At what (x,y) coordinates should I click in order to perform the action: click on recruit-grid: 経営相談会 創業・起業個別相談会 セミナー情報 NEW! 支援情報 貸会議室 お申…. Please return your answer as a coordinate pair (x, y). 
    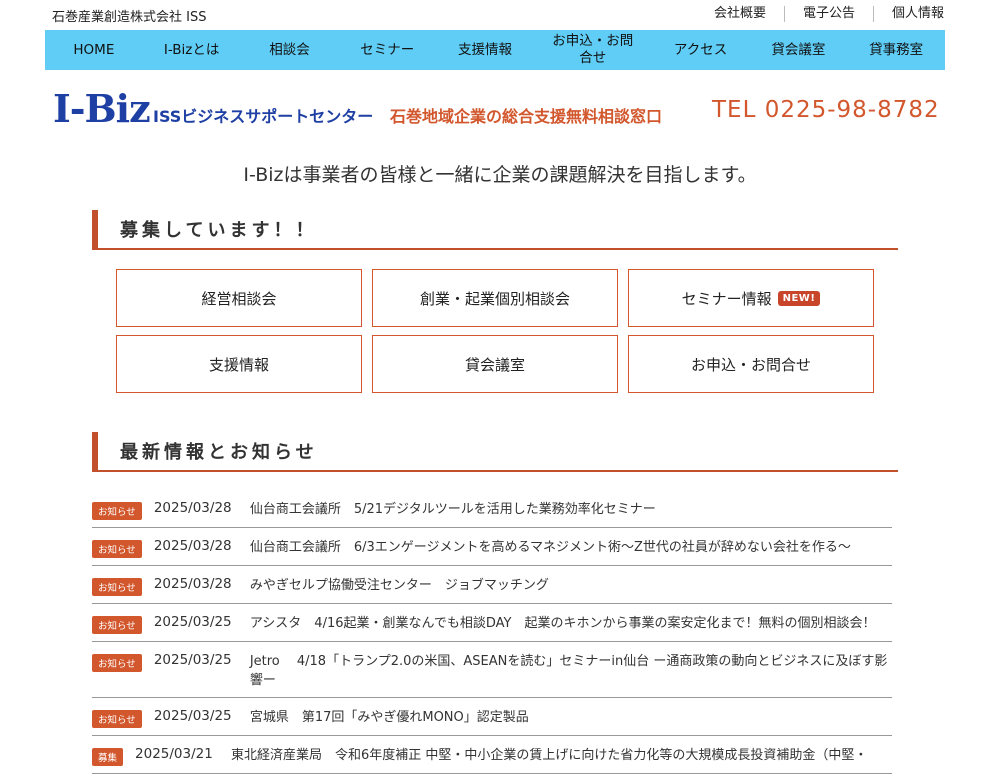
    Looking at the image, I should click on (495, 331).